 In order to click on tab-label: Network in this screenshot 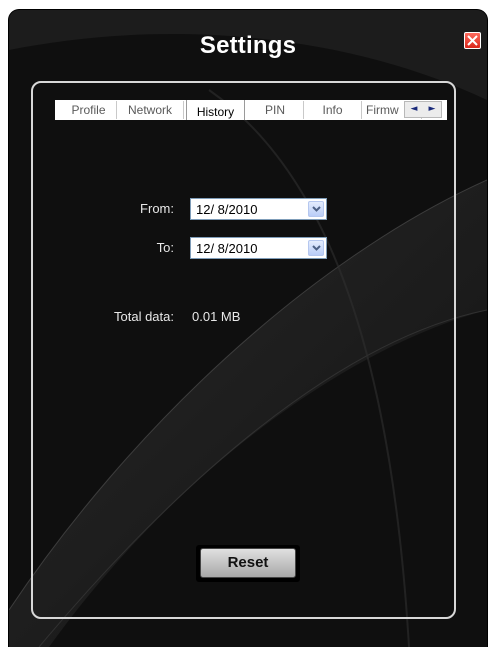, I will do `click(149, 110)`.